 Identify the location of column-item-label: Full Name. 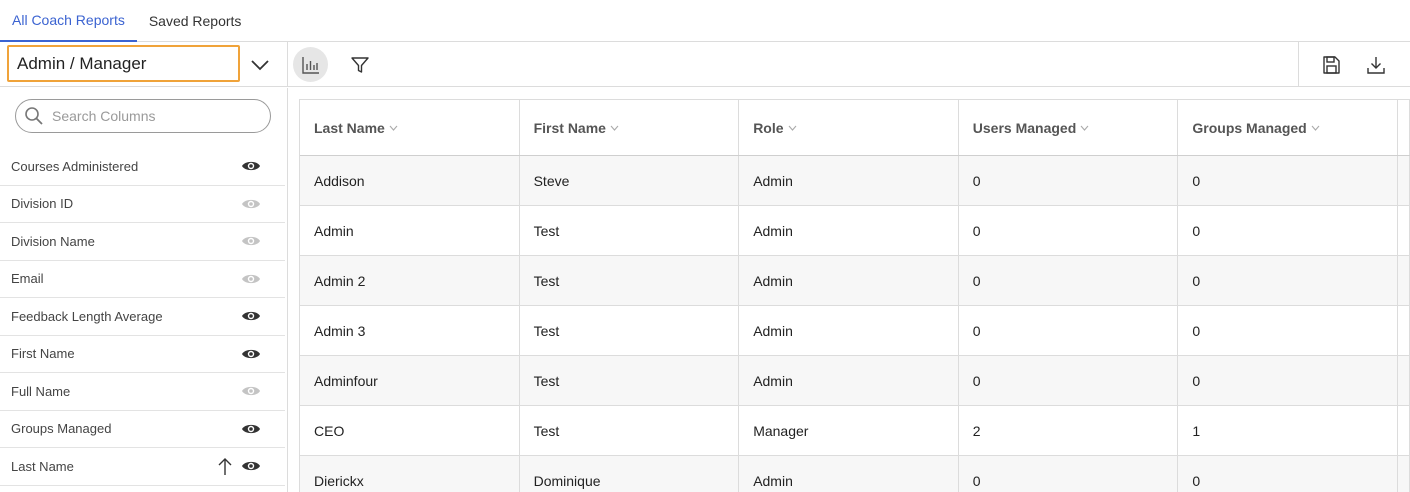
(41, 391).